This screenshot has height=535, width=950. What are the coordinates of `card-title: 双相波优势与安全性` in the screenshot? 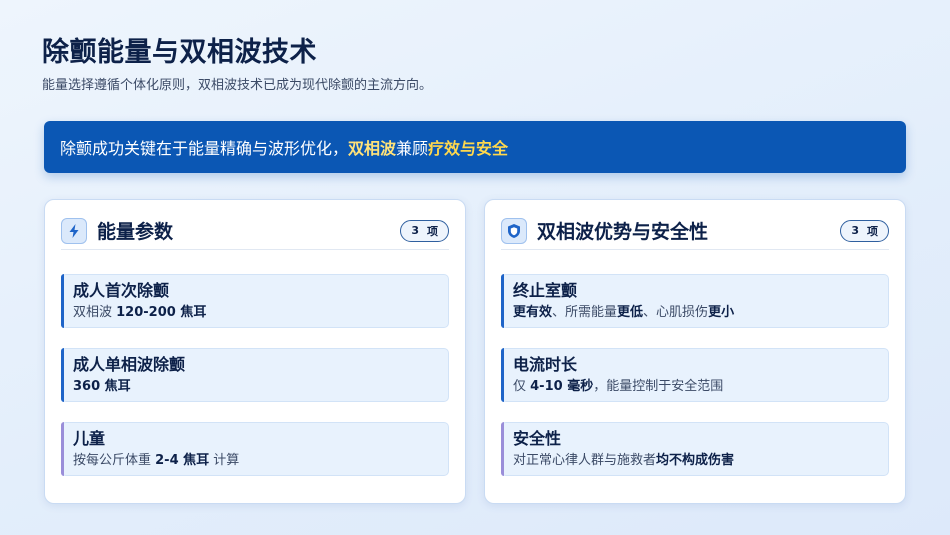 It's located at (623, 232).